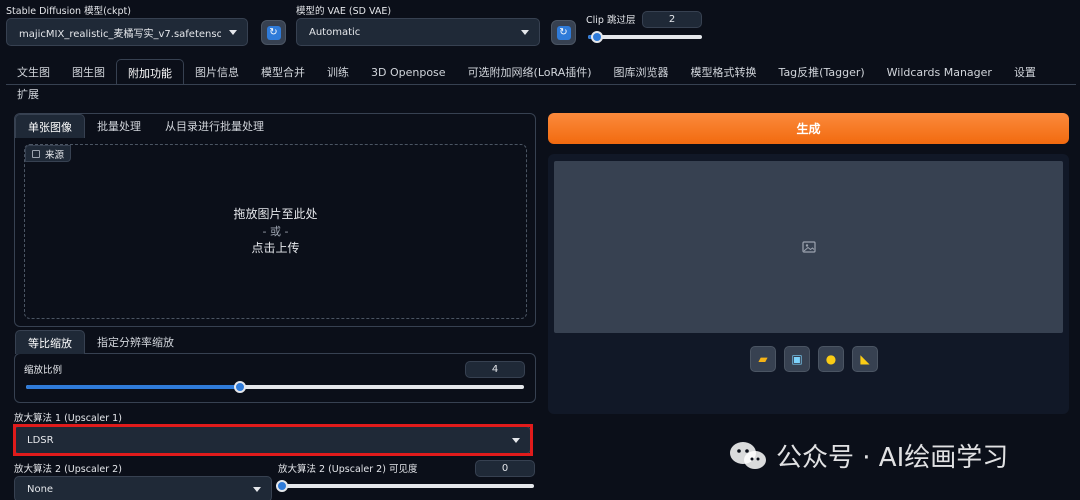  Describe the element at coordinates (344, 11) in the screenshot. I see `vae-label: 模型的 VAE (SD VAE)` at that location.